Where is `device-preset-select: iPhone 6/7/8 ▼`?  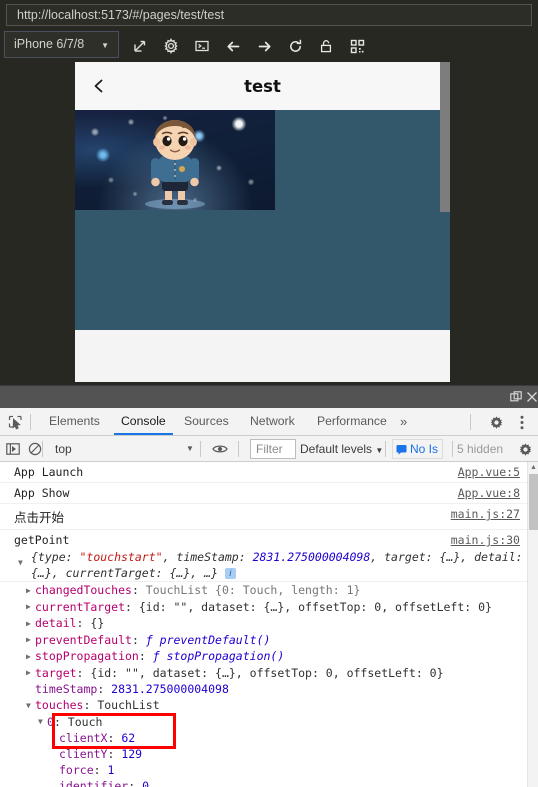
device-preset-select: iPhone 6/7/8 ▼ is located at coordinates (61, 44).